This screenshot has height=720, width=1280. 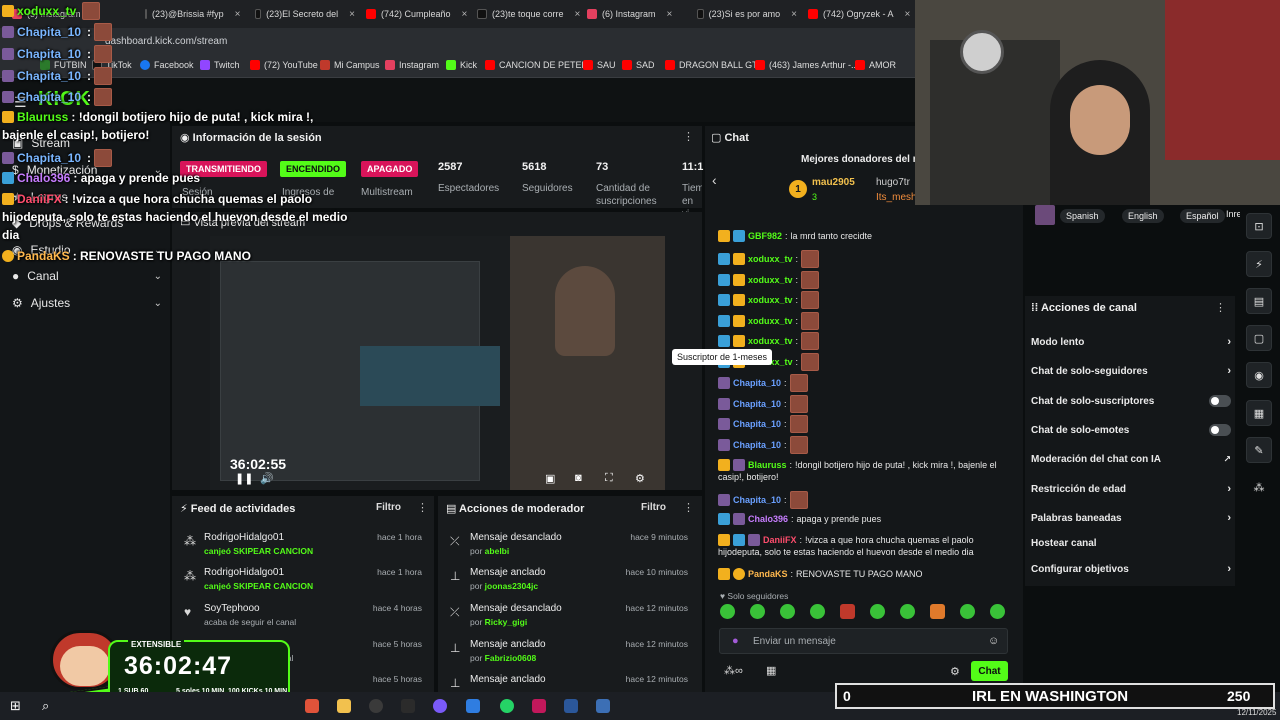 What do you see at coordinates (1131, 401) in the screenshot?
I see `subscribers-only-item: Chat de solo-suscriptores` at bounding box center [1131, 401].